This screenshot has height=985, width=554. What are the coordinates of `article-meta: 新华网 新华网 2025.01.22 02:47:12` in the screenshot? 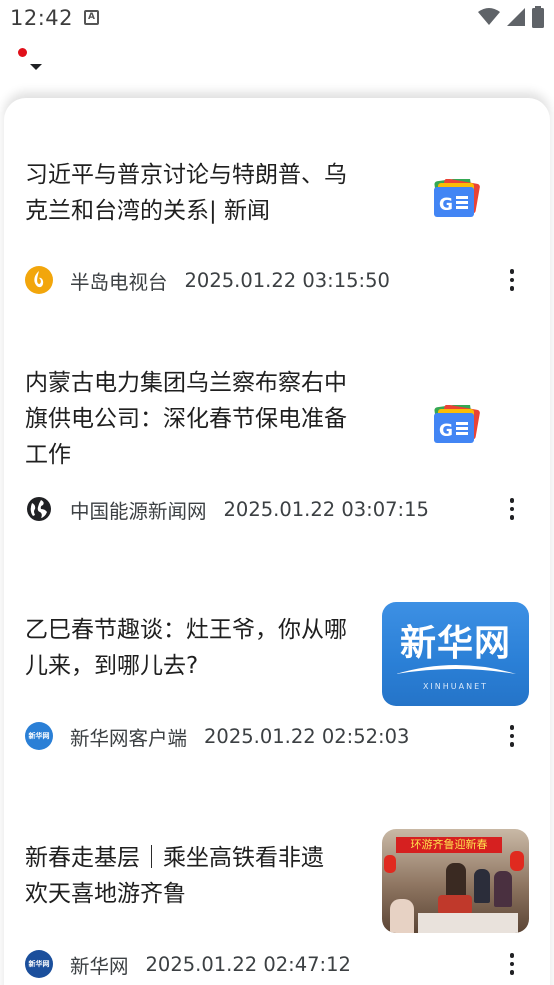 It's located at (188, 964).